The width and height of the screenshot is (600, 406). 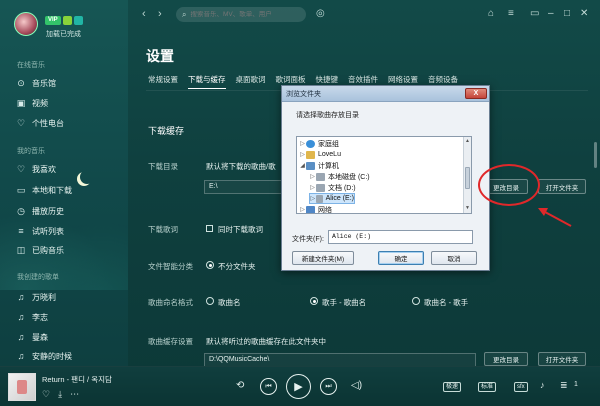 I want to click on sidebar-item-playlist-4: ♫ 安静的时候, so click(x=71, y=356).